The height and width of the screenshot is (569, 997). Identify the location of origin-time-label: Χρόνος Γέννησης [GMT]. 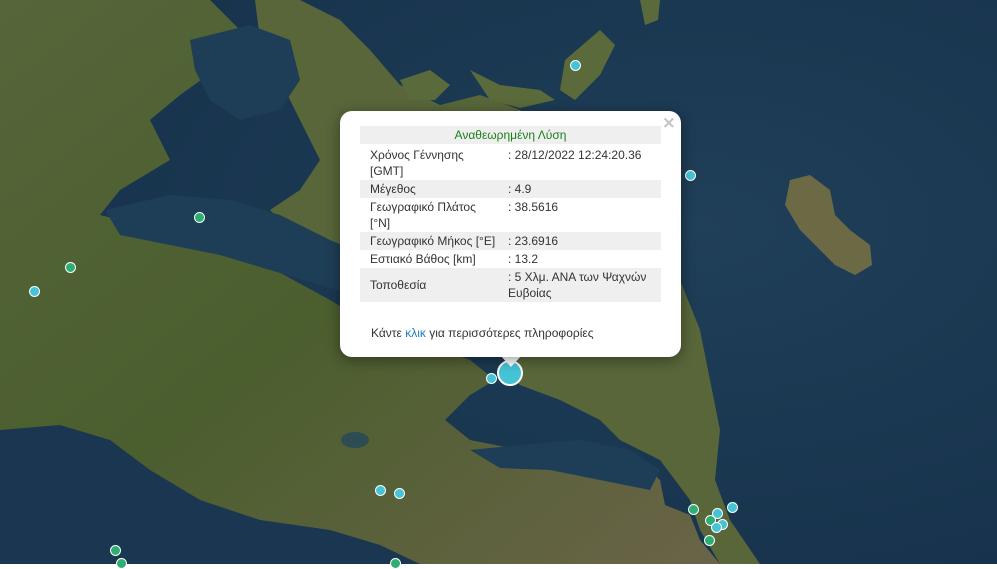
(417, 163).